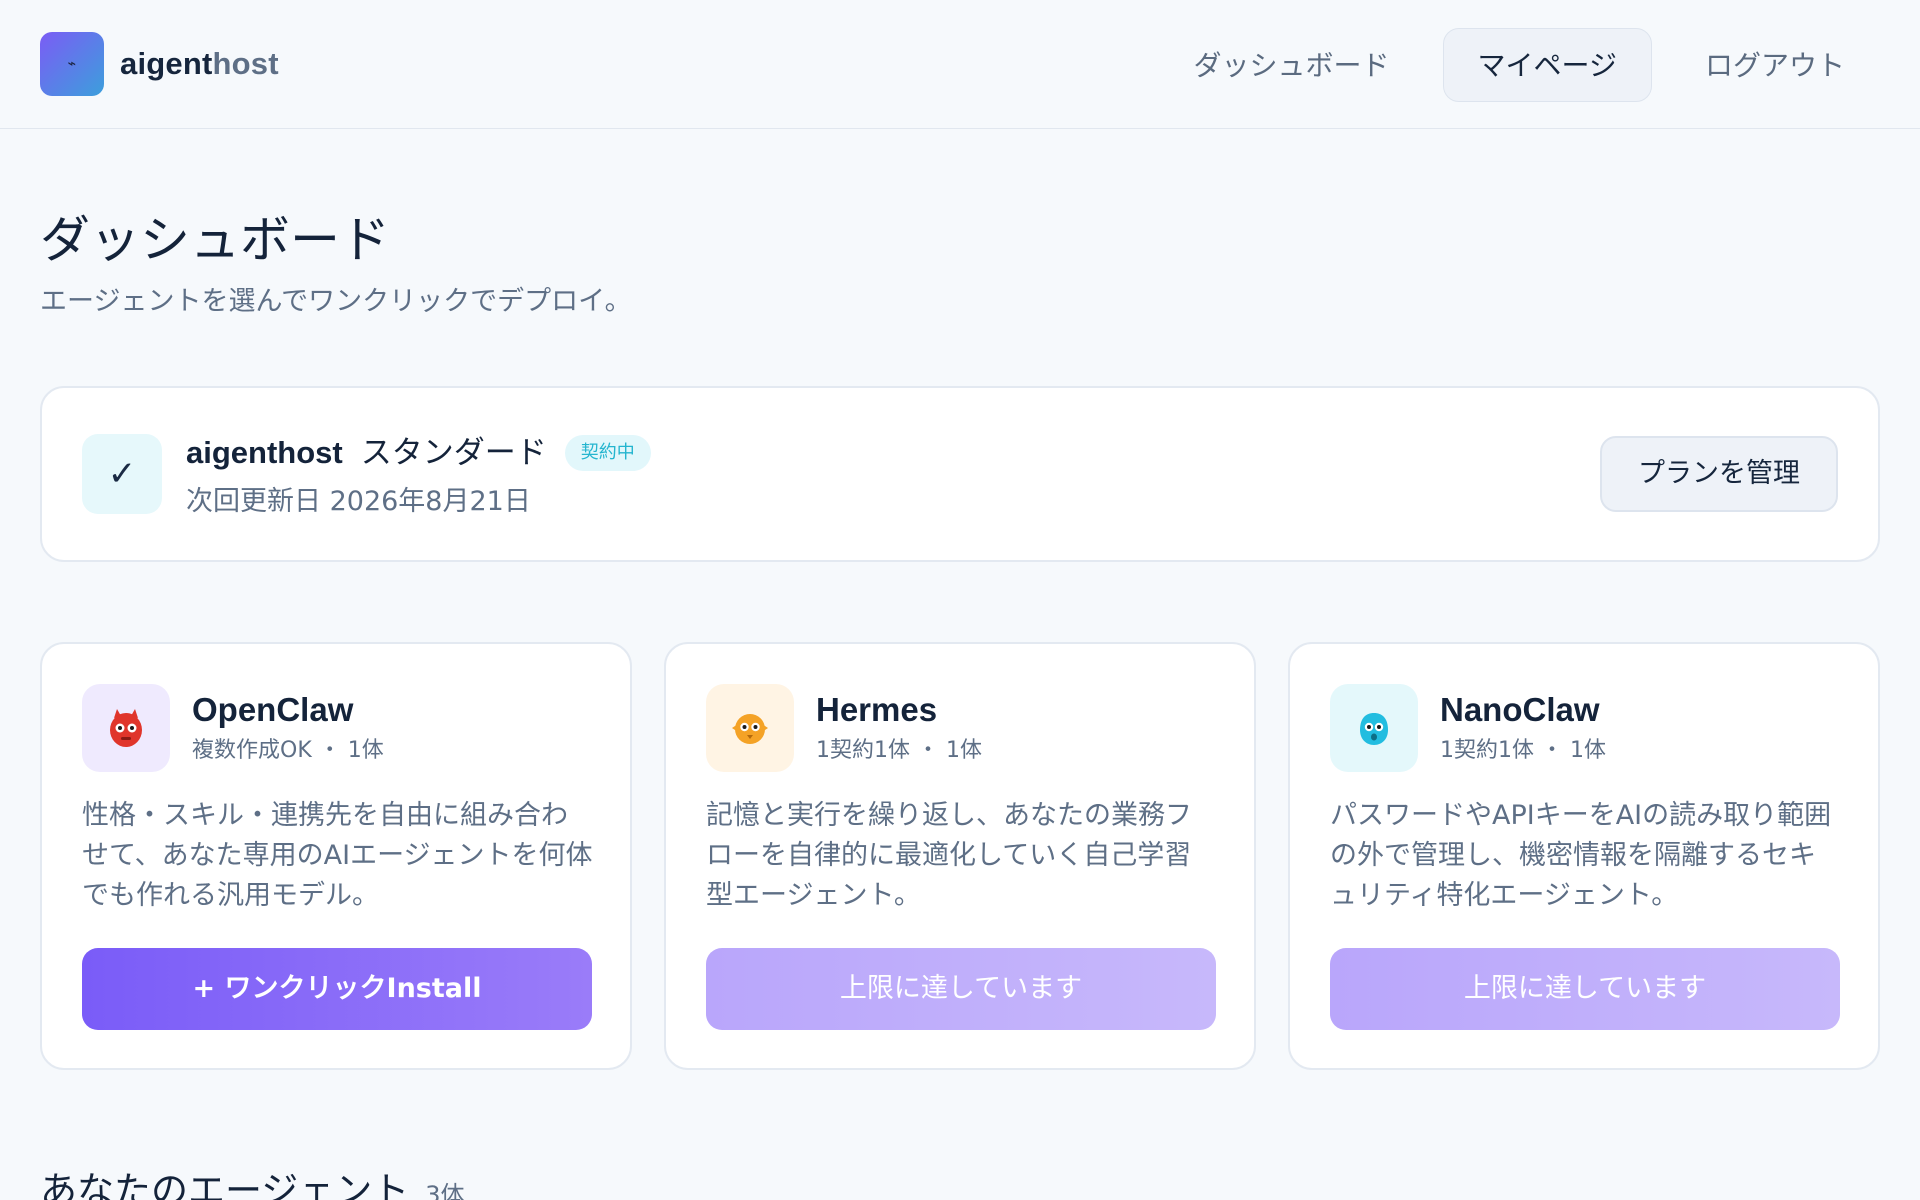  Describe the element at coordinates (126, 728) in the screenshot. I see `red-monster-icon` at that location.